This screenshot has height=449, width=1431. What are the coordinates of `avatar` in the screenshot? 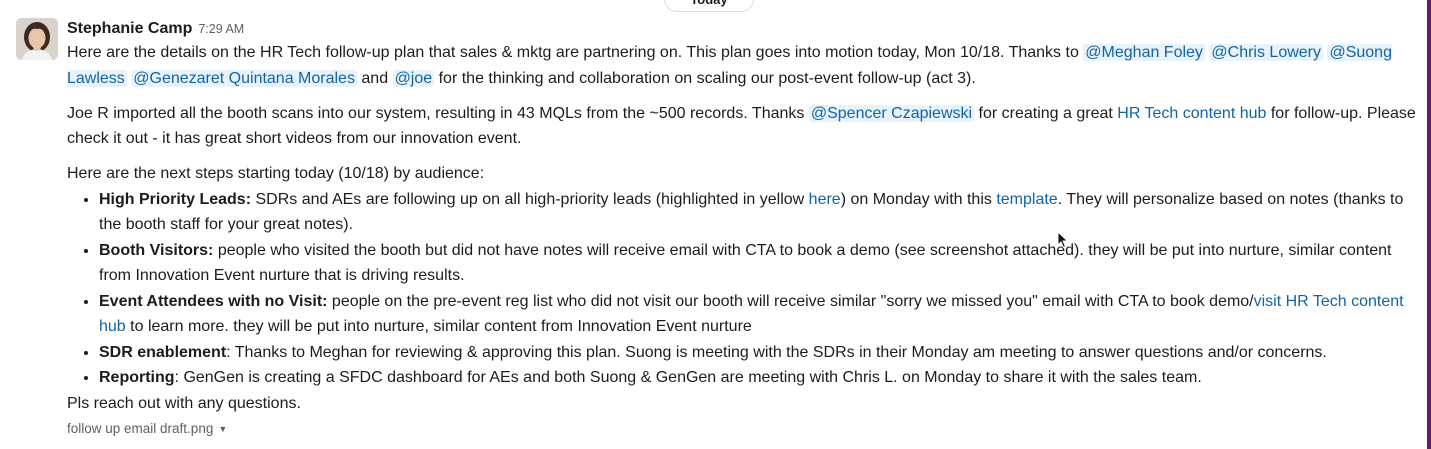 It's located at (37, 39).